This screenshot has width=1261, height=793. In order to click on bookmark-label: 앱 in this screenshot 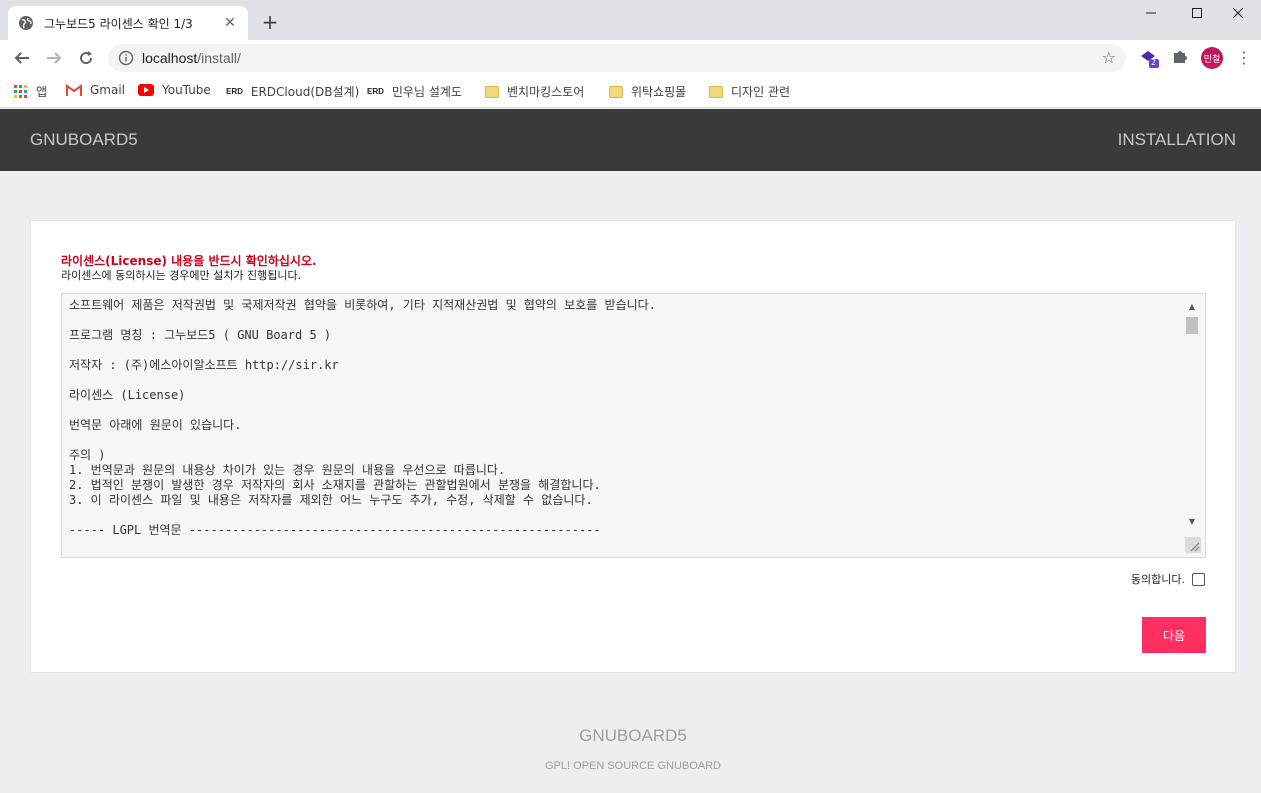, I will do `click(42, 92)`.